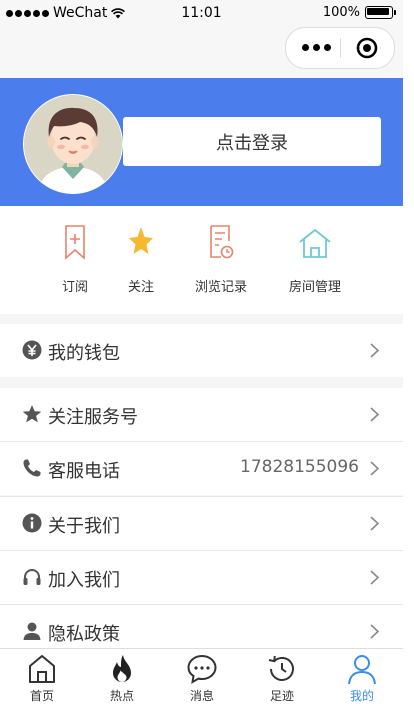  What do you see at coordinates (281, 696) in the screenshot?
I see `tab-label: 足迹` at bounding box center [281, 696].